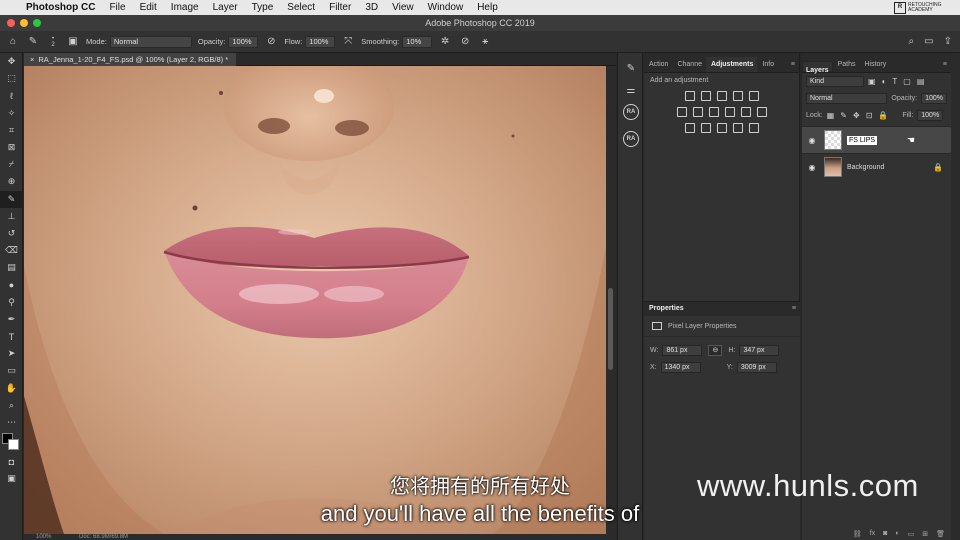 Image resolution: width=960 pixels, height=540 pixels. What do you see at coordinates (756, 367) in the screenshot?
I see `y-field: 3009 px` at bounding box center [756, 367].